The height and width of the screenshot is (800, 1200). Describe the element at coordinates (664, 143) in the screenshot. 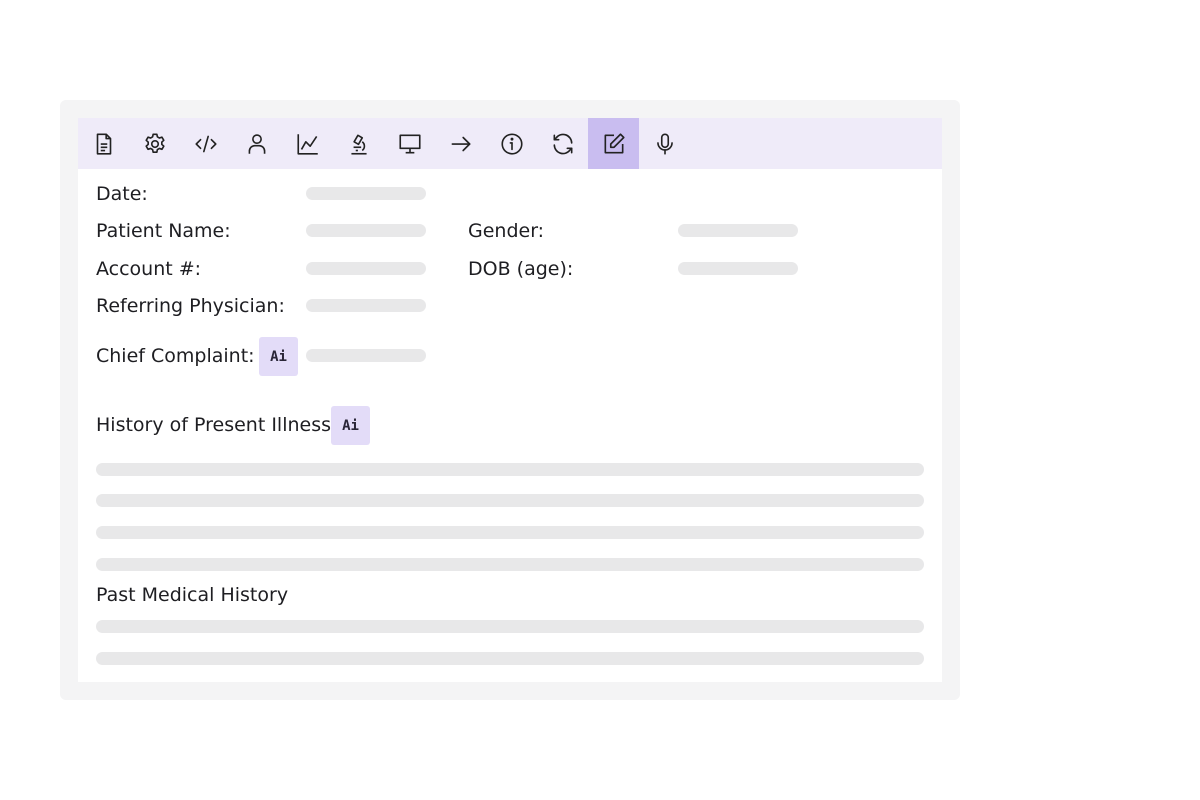

I see `microphone-icon` at that location.